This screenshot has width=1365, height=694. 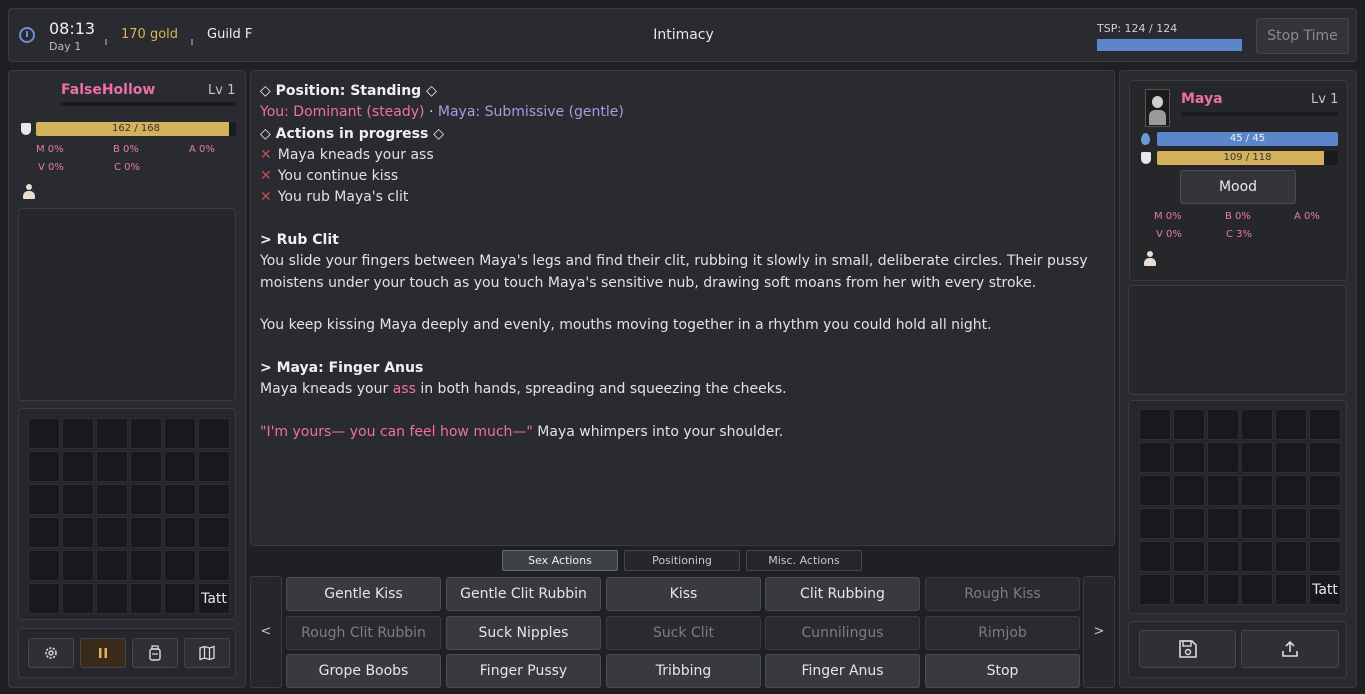 I want to click on pause-button, so click(x=103, y=653).